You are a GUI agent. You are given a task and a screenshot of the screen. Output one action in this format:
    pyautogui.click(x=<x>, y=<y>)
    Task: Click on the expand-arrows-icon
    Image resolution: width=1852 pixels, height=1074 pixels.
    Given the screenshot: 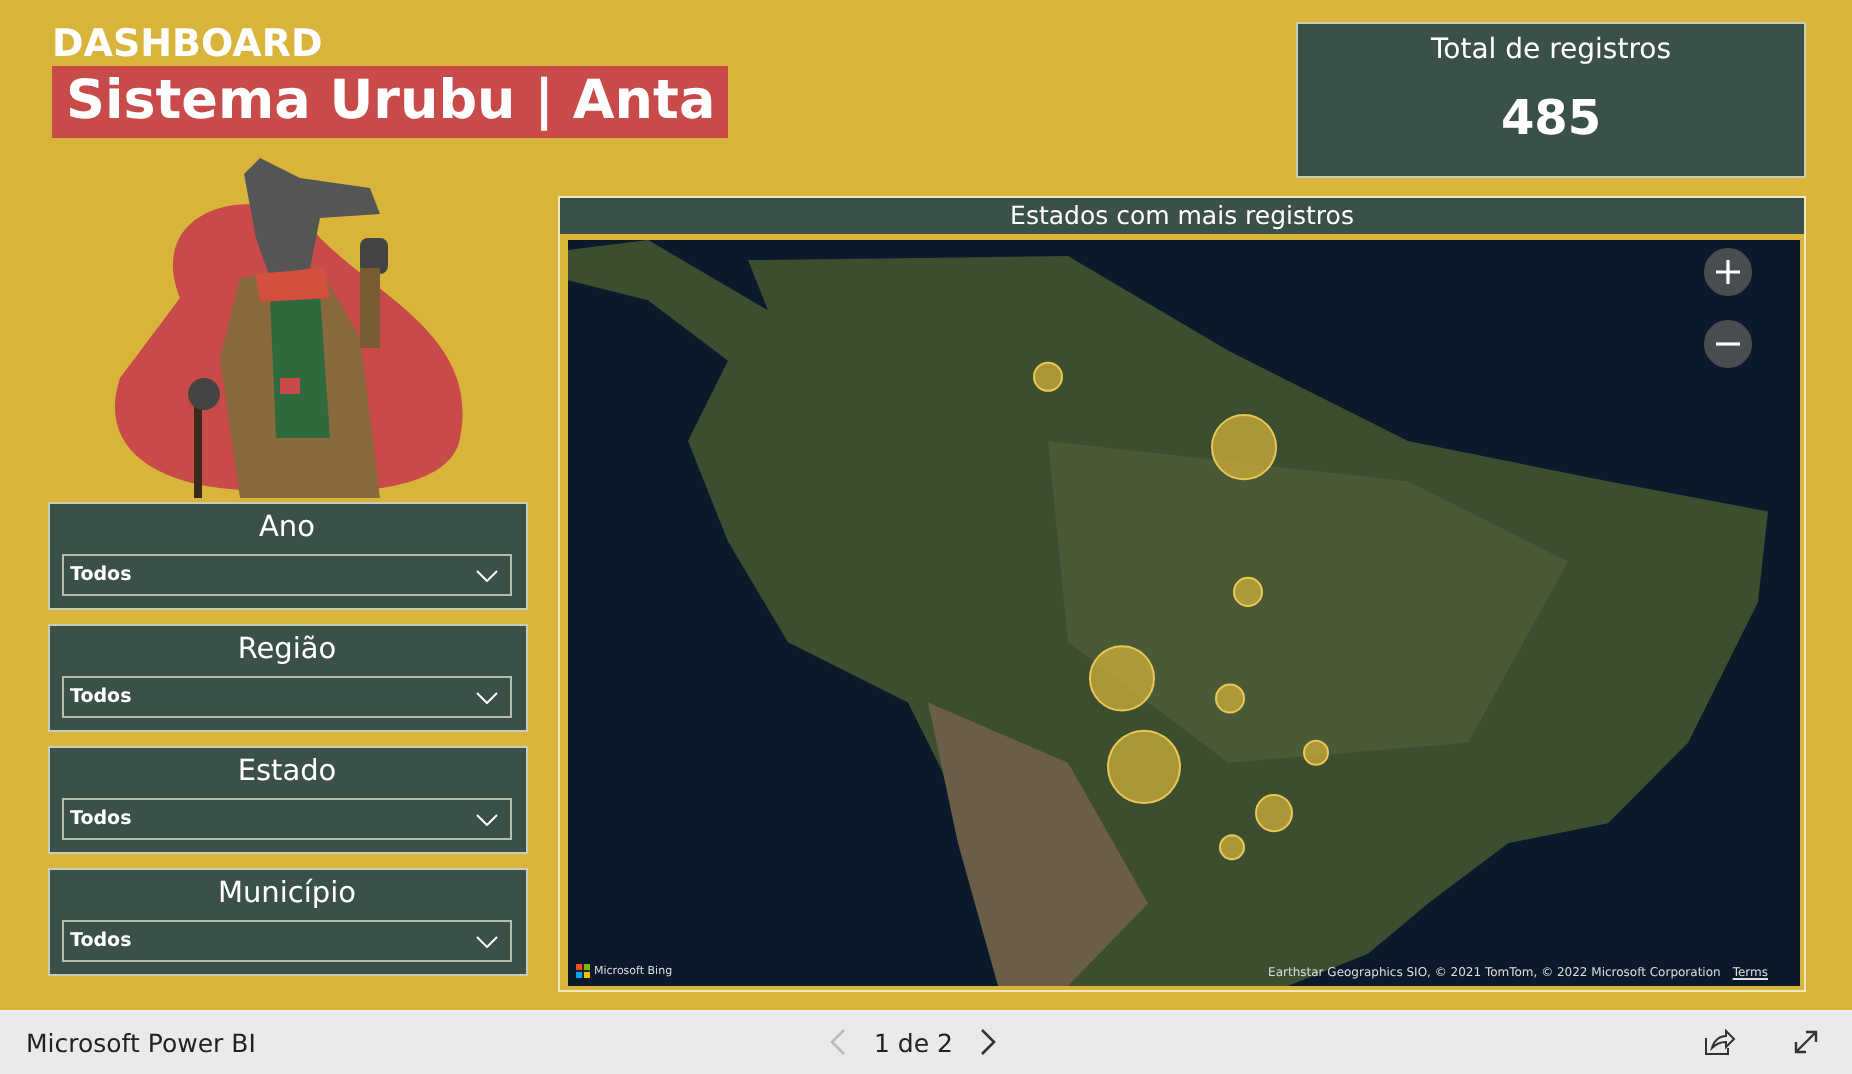 What is the action you would take?
    pyautogui.click(x=1806, y=1042)
    